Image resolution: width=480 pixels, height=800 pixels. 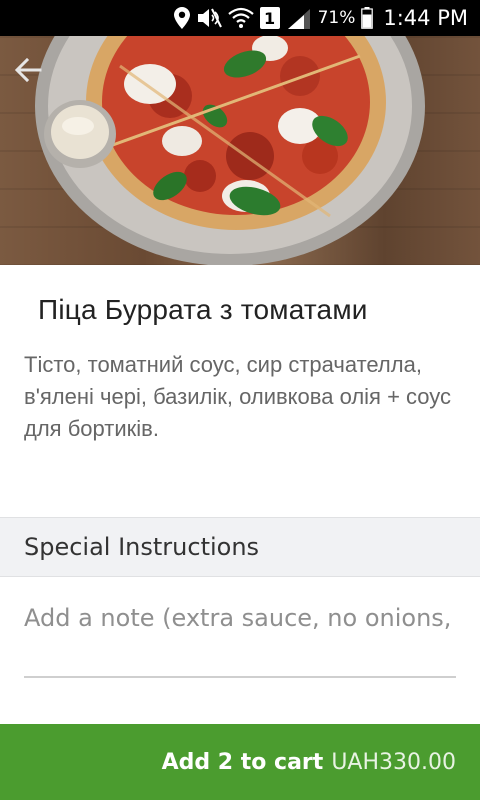 I want to click on note-input, so click(x=240, y=638).